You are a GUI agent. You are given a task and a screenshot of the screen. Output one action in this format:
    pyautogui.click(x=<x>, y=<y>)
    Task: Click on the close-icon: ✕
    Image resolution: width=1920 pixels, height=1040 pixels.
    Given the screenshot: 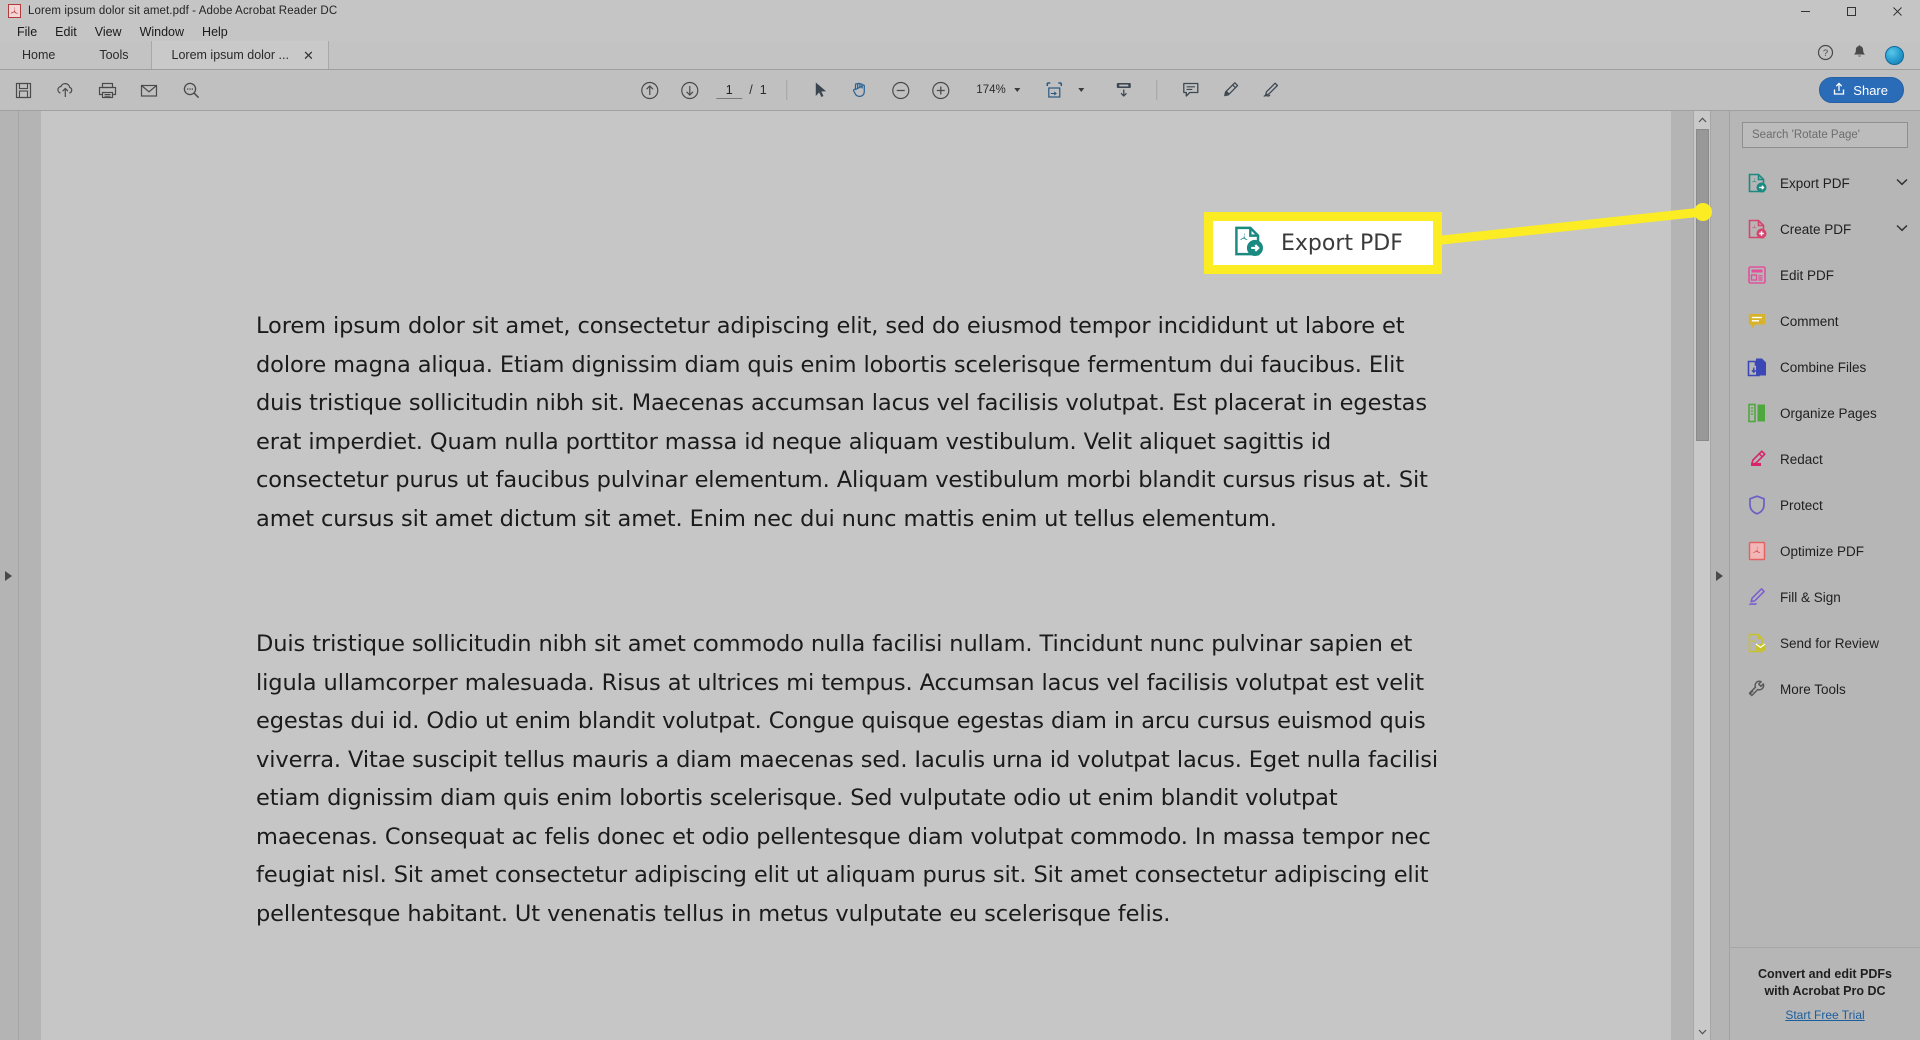 What is the action you would take?
    pyautogui.click(x=308, y=55)
    